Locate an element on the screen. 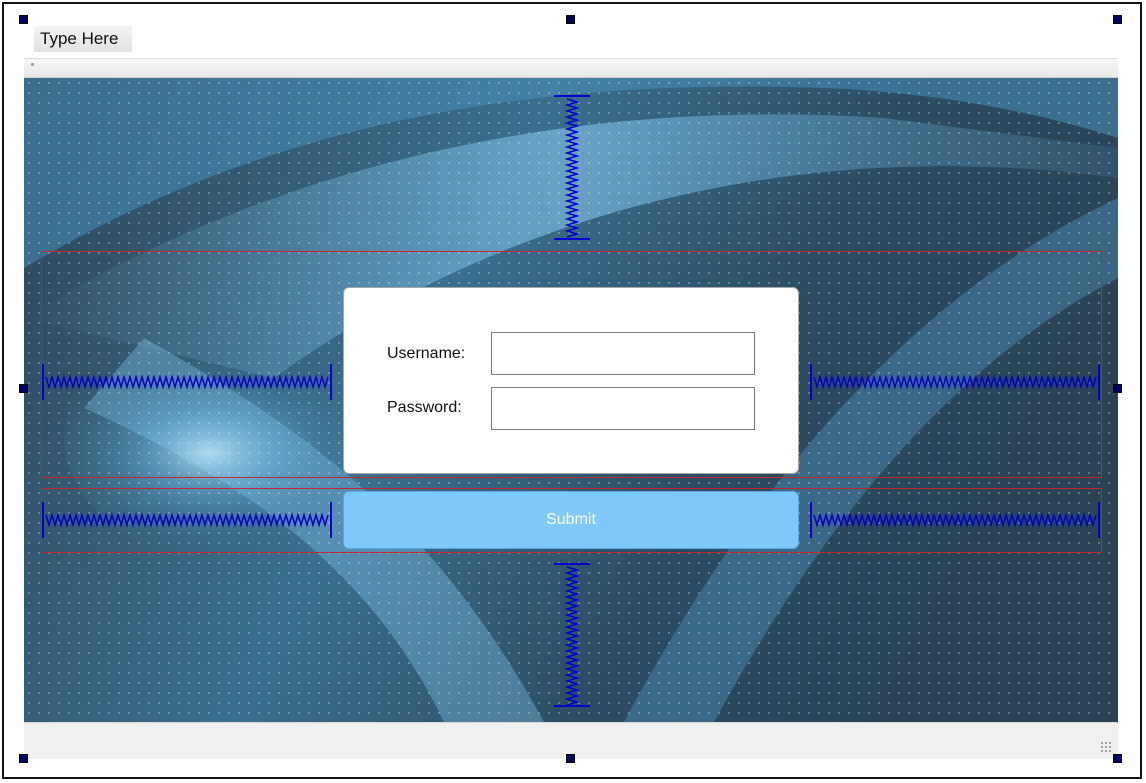  toolbar-grip-icon is located at coordinates (32, 64).